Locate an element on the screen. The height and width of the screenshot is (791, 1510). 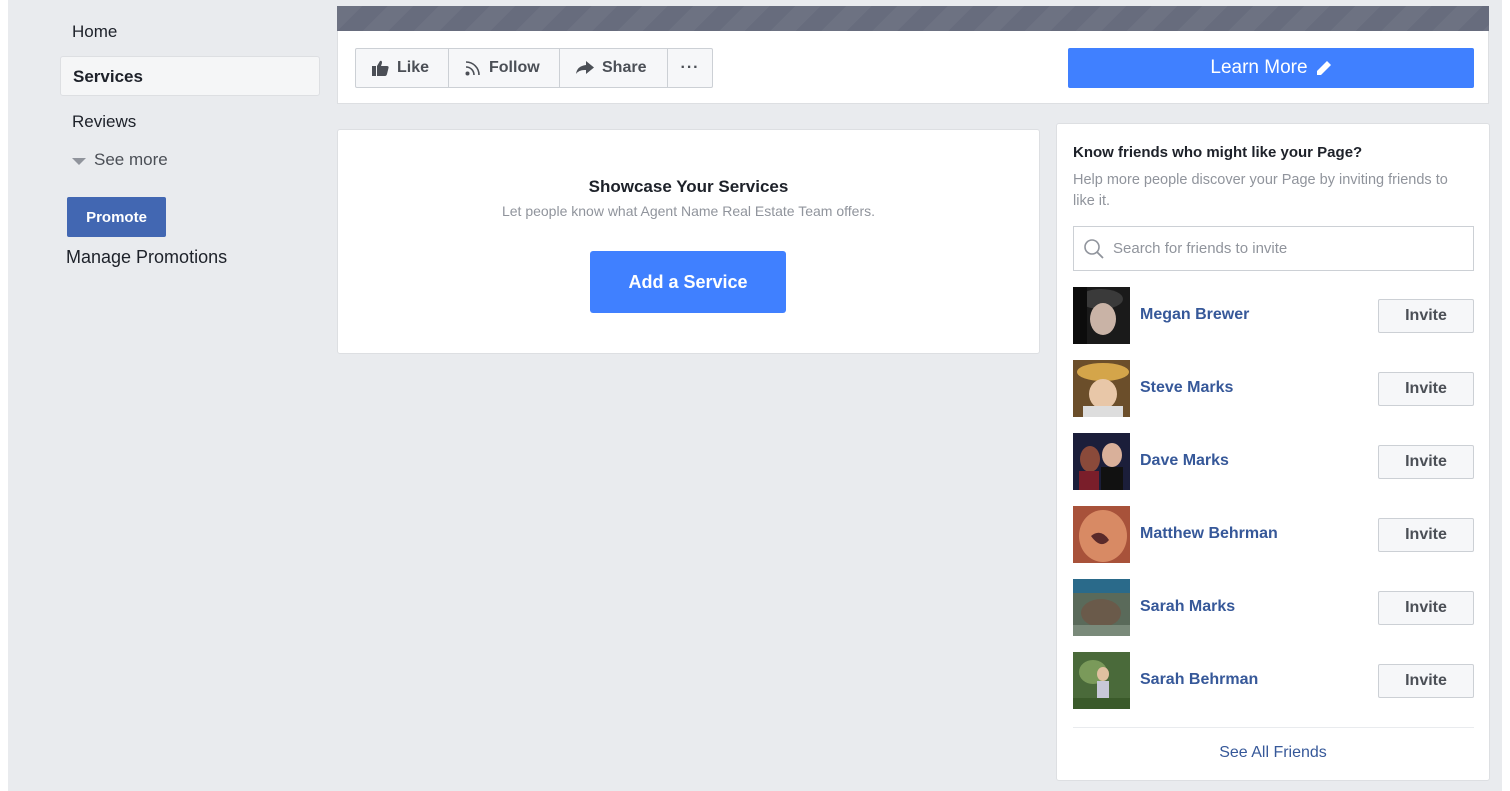
friend-row: Steve Marks Invite is located at coordinates (1273, 396).